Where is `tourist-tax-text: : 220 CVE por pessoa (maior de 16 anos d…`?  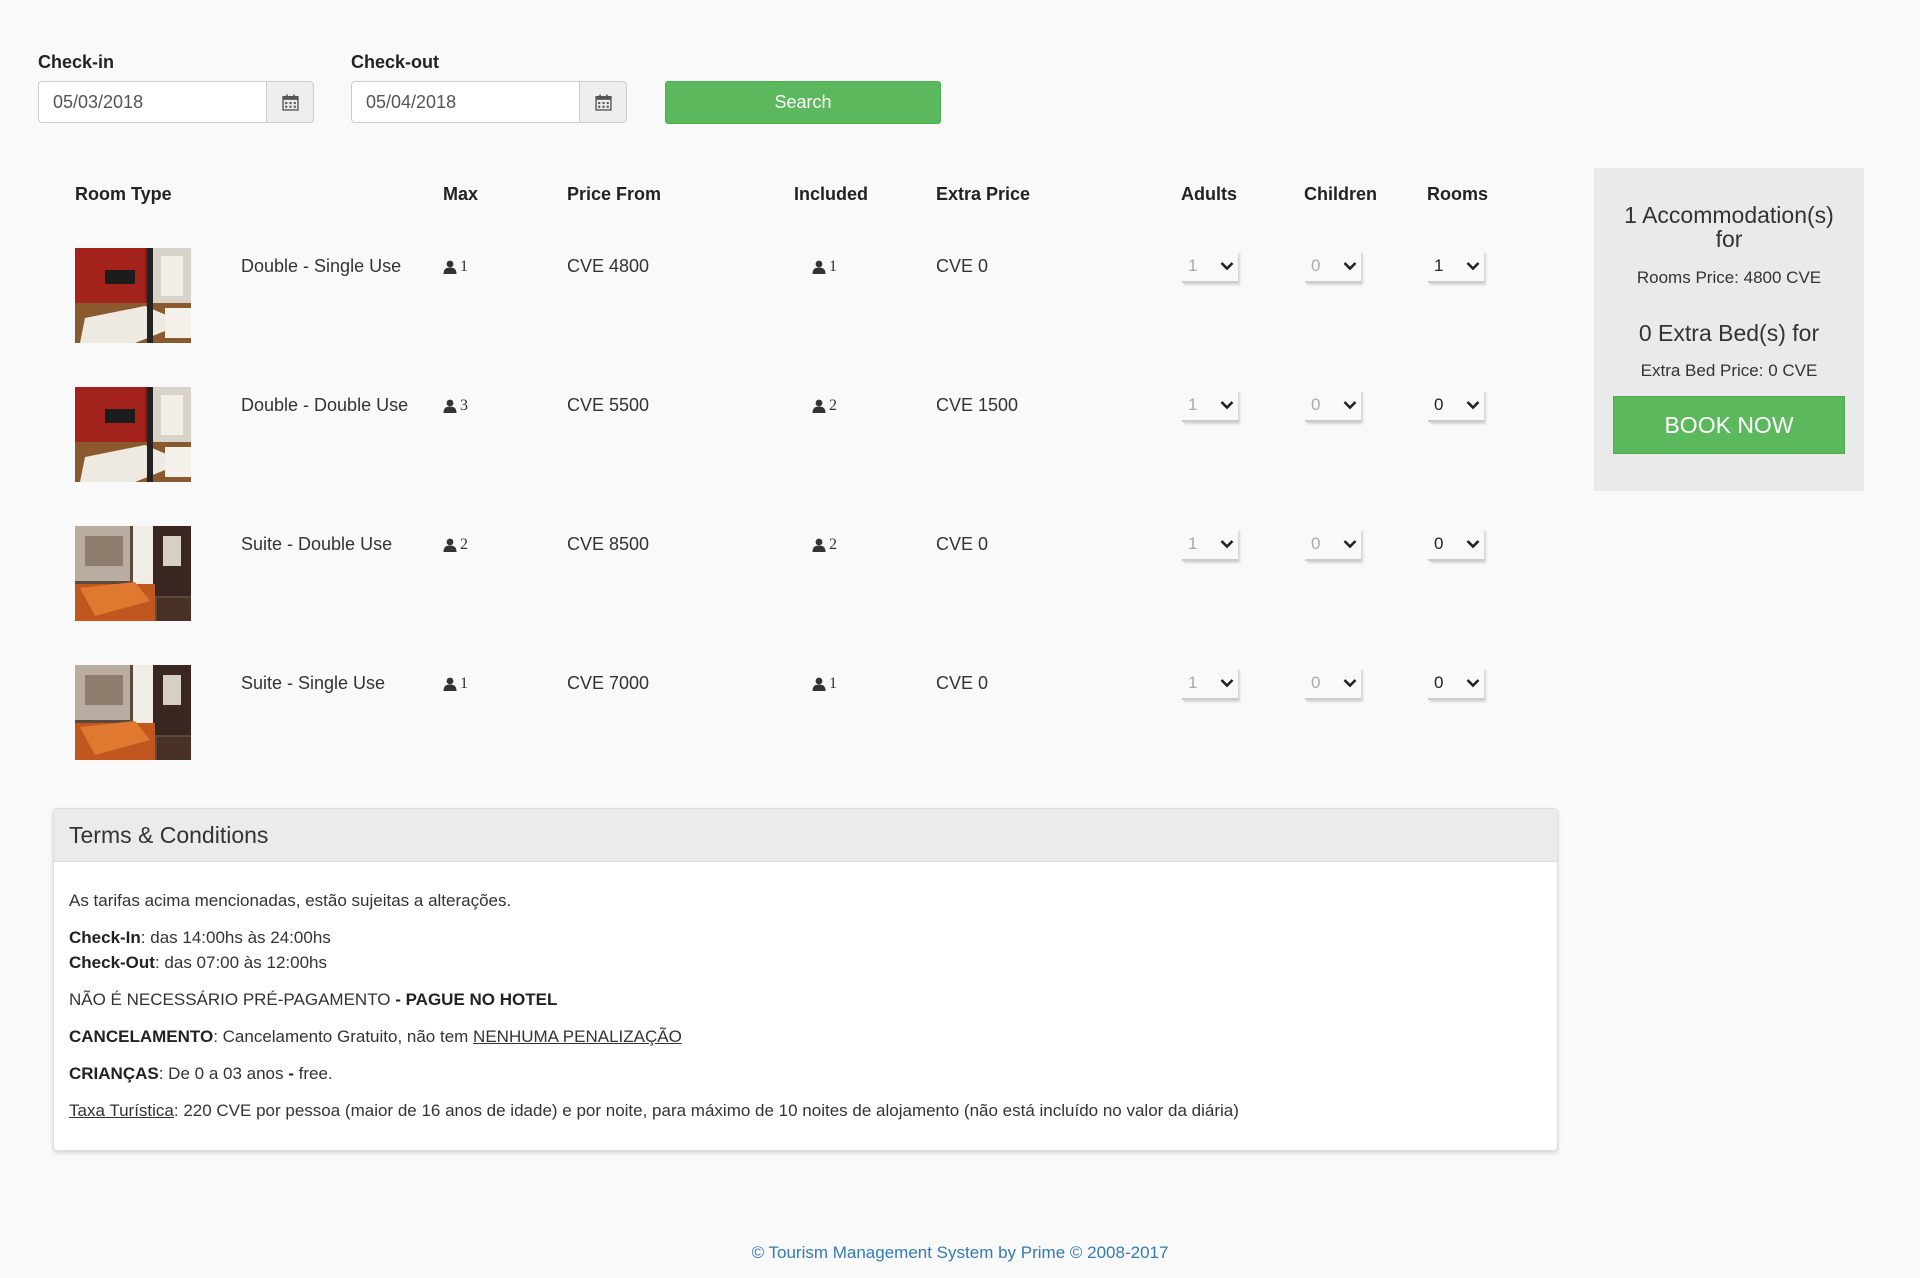 tourist-tax-text: : 220 CVE por pessoa (maior de 16 anos d… is located at coordinates (706, 1110).